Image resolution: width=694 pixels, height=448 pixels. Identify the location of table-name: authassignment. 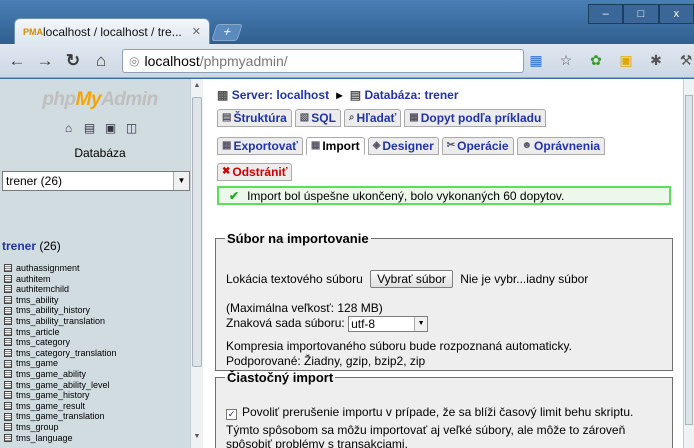
(48, 268).